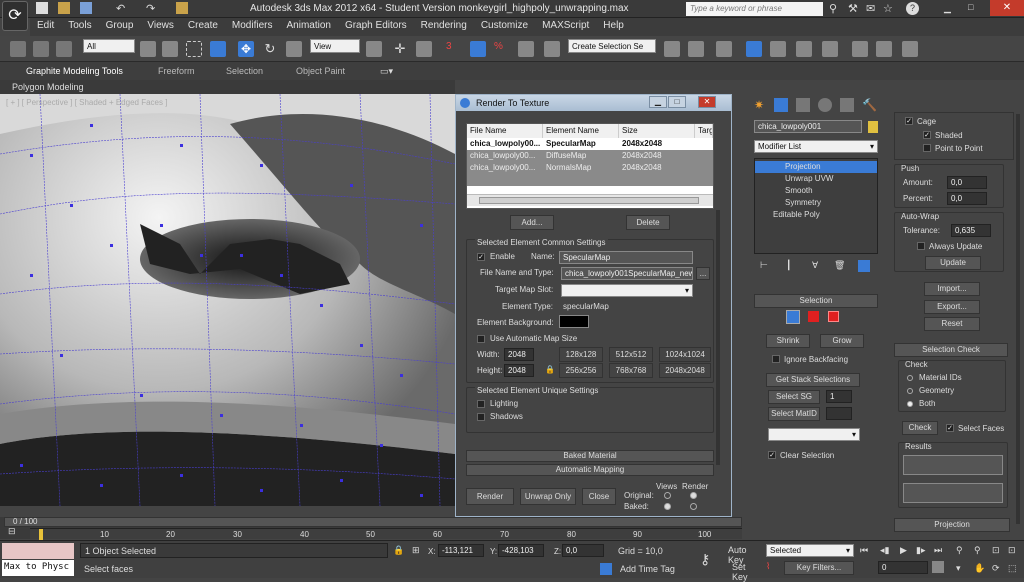  I want to click on menu-create: Create, so click(203, 25).